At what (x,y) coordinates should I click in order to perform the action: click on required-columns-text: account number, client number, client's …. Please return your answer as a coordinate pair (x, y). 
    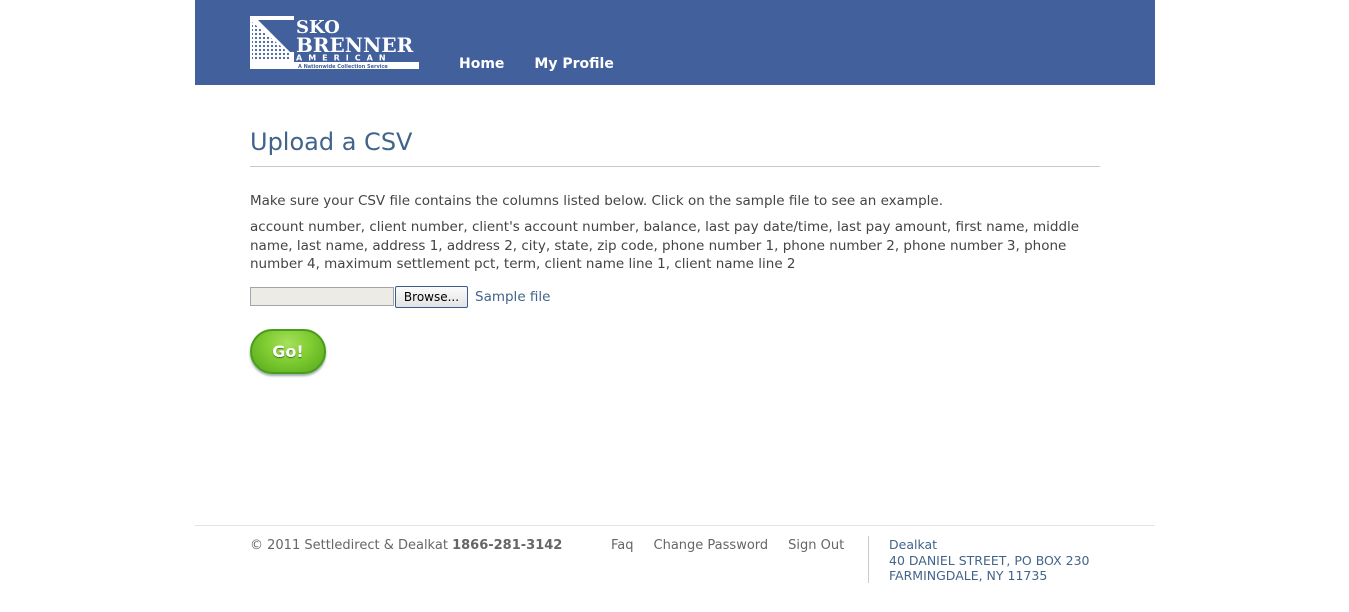
    Looking at the image, I should click on (665, 245).